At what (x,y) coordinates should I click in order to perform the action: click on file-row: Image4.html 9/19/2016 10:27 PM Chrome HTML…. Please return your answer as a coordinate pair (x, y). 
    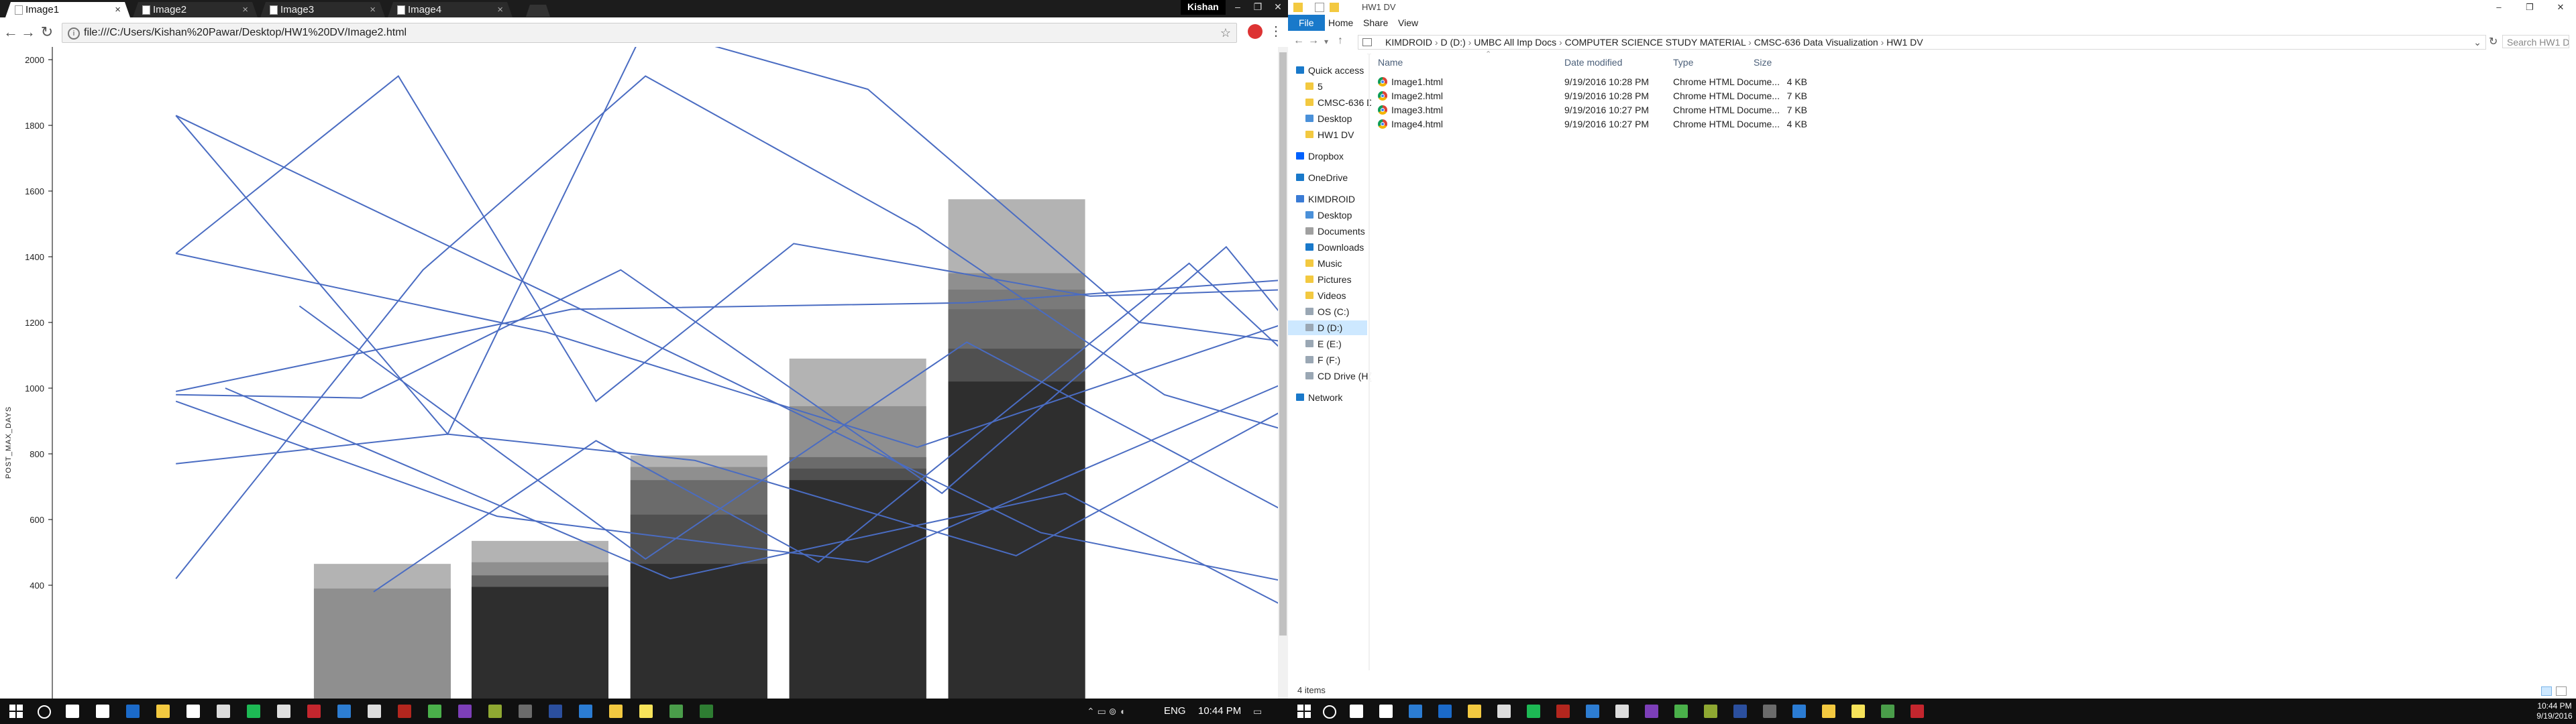
    Looking at the image, I should click on (1773, 124).